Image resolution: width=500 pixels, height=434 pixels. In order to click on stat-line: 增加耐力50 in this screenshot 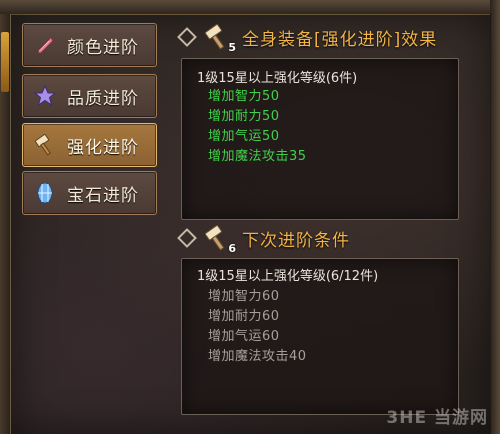, I will do `click(244, 116)`.